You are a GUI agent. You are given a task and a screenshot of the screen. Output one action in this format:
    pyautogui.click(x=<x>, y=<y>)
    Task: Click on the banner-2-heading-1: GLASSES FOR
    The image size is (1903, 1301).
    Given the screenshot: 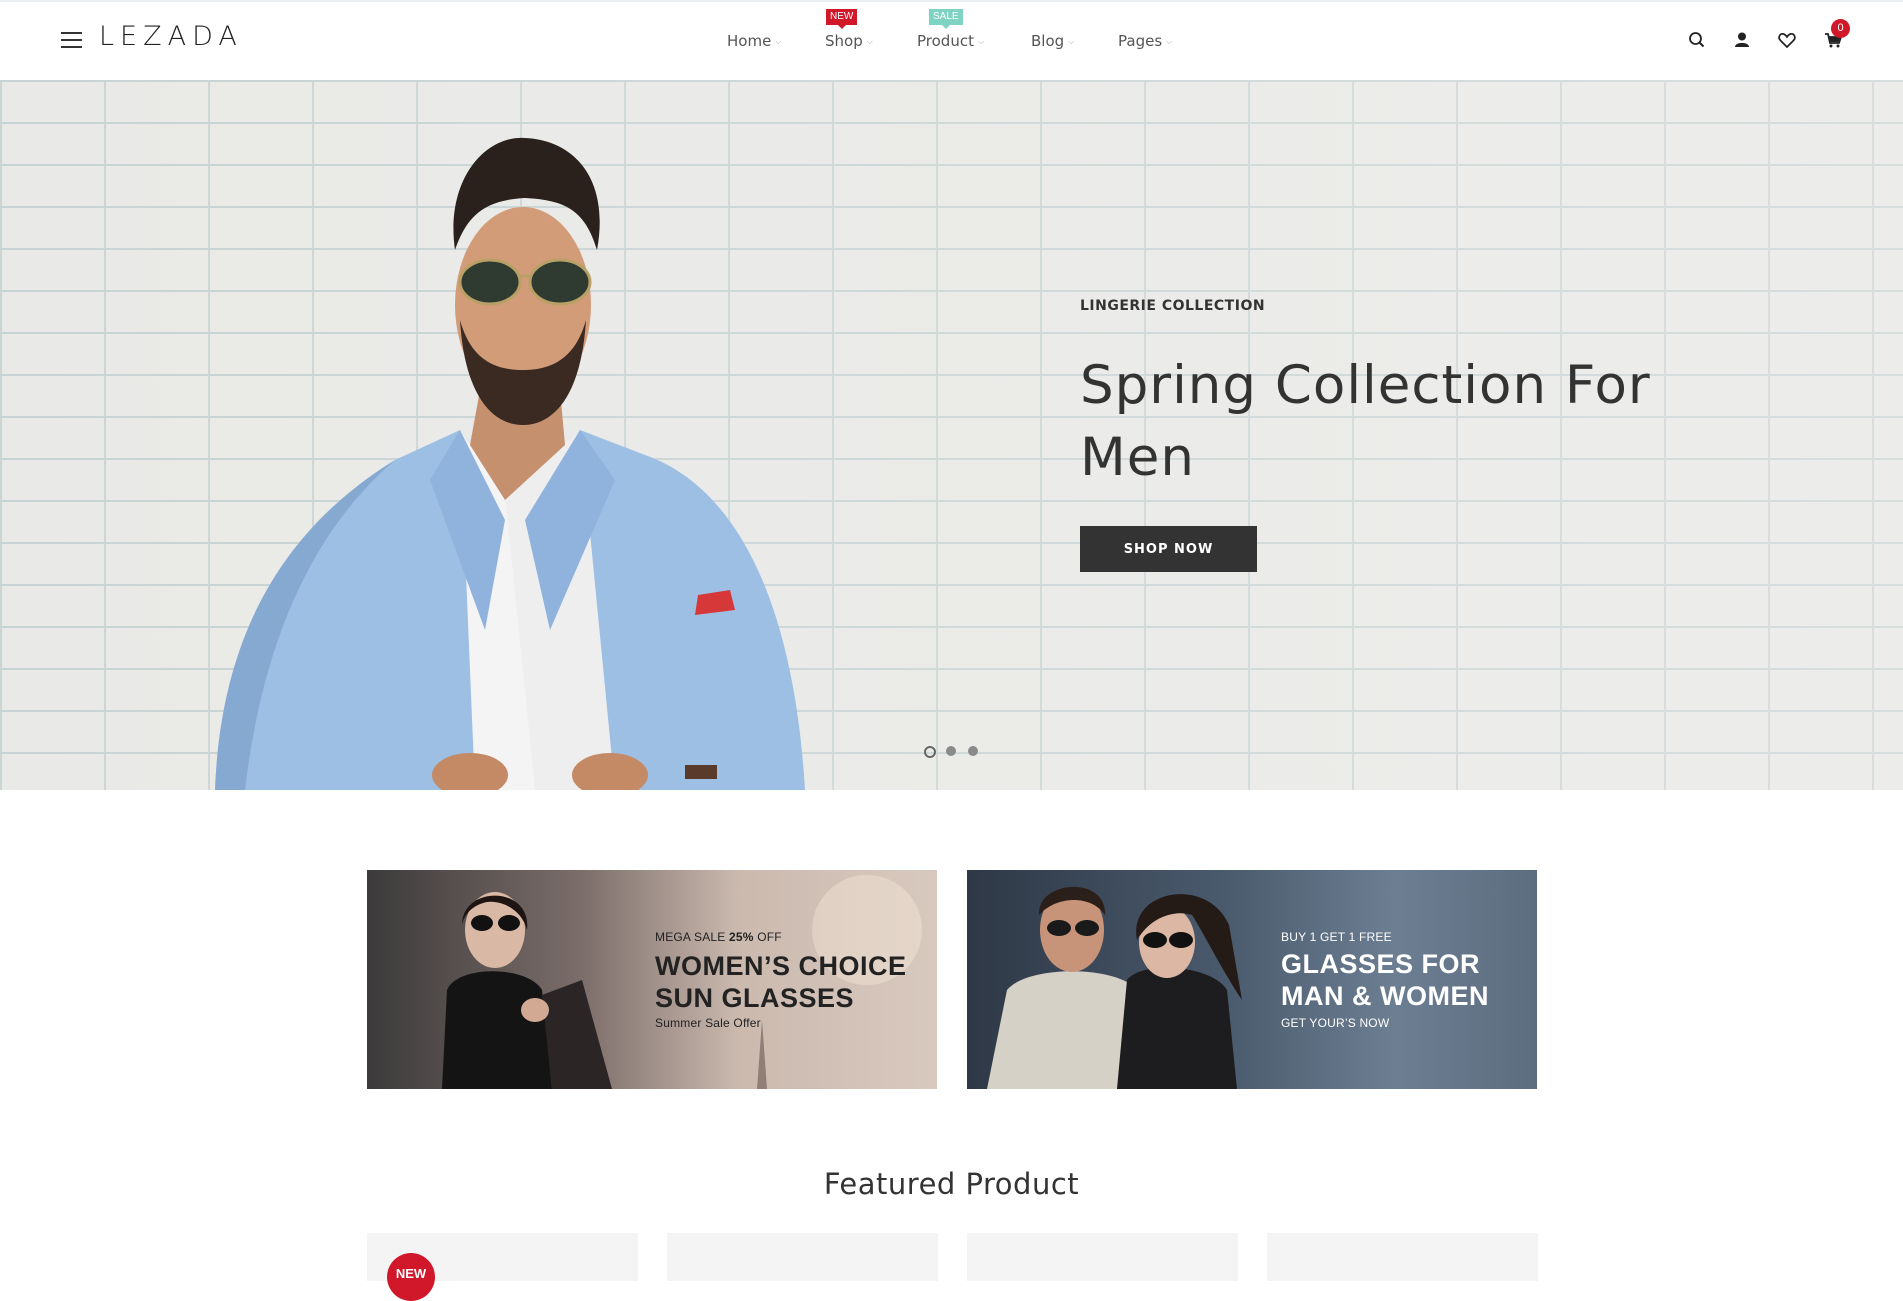 What is the action you would take?
    pyautogui.click(x=1381, y=964)
    